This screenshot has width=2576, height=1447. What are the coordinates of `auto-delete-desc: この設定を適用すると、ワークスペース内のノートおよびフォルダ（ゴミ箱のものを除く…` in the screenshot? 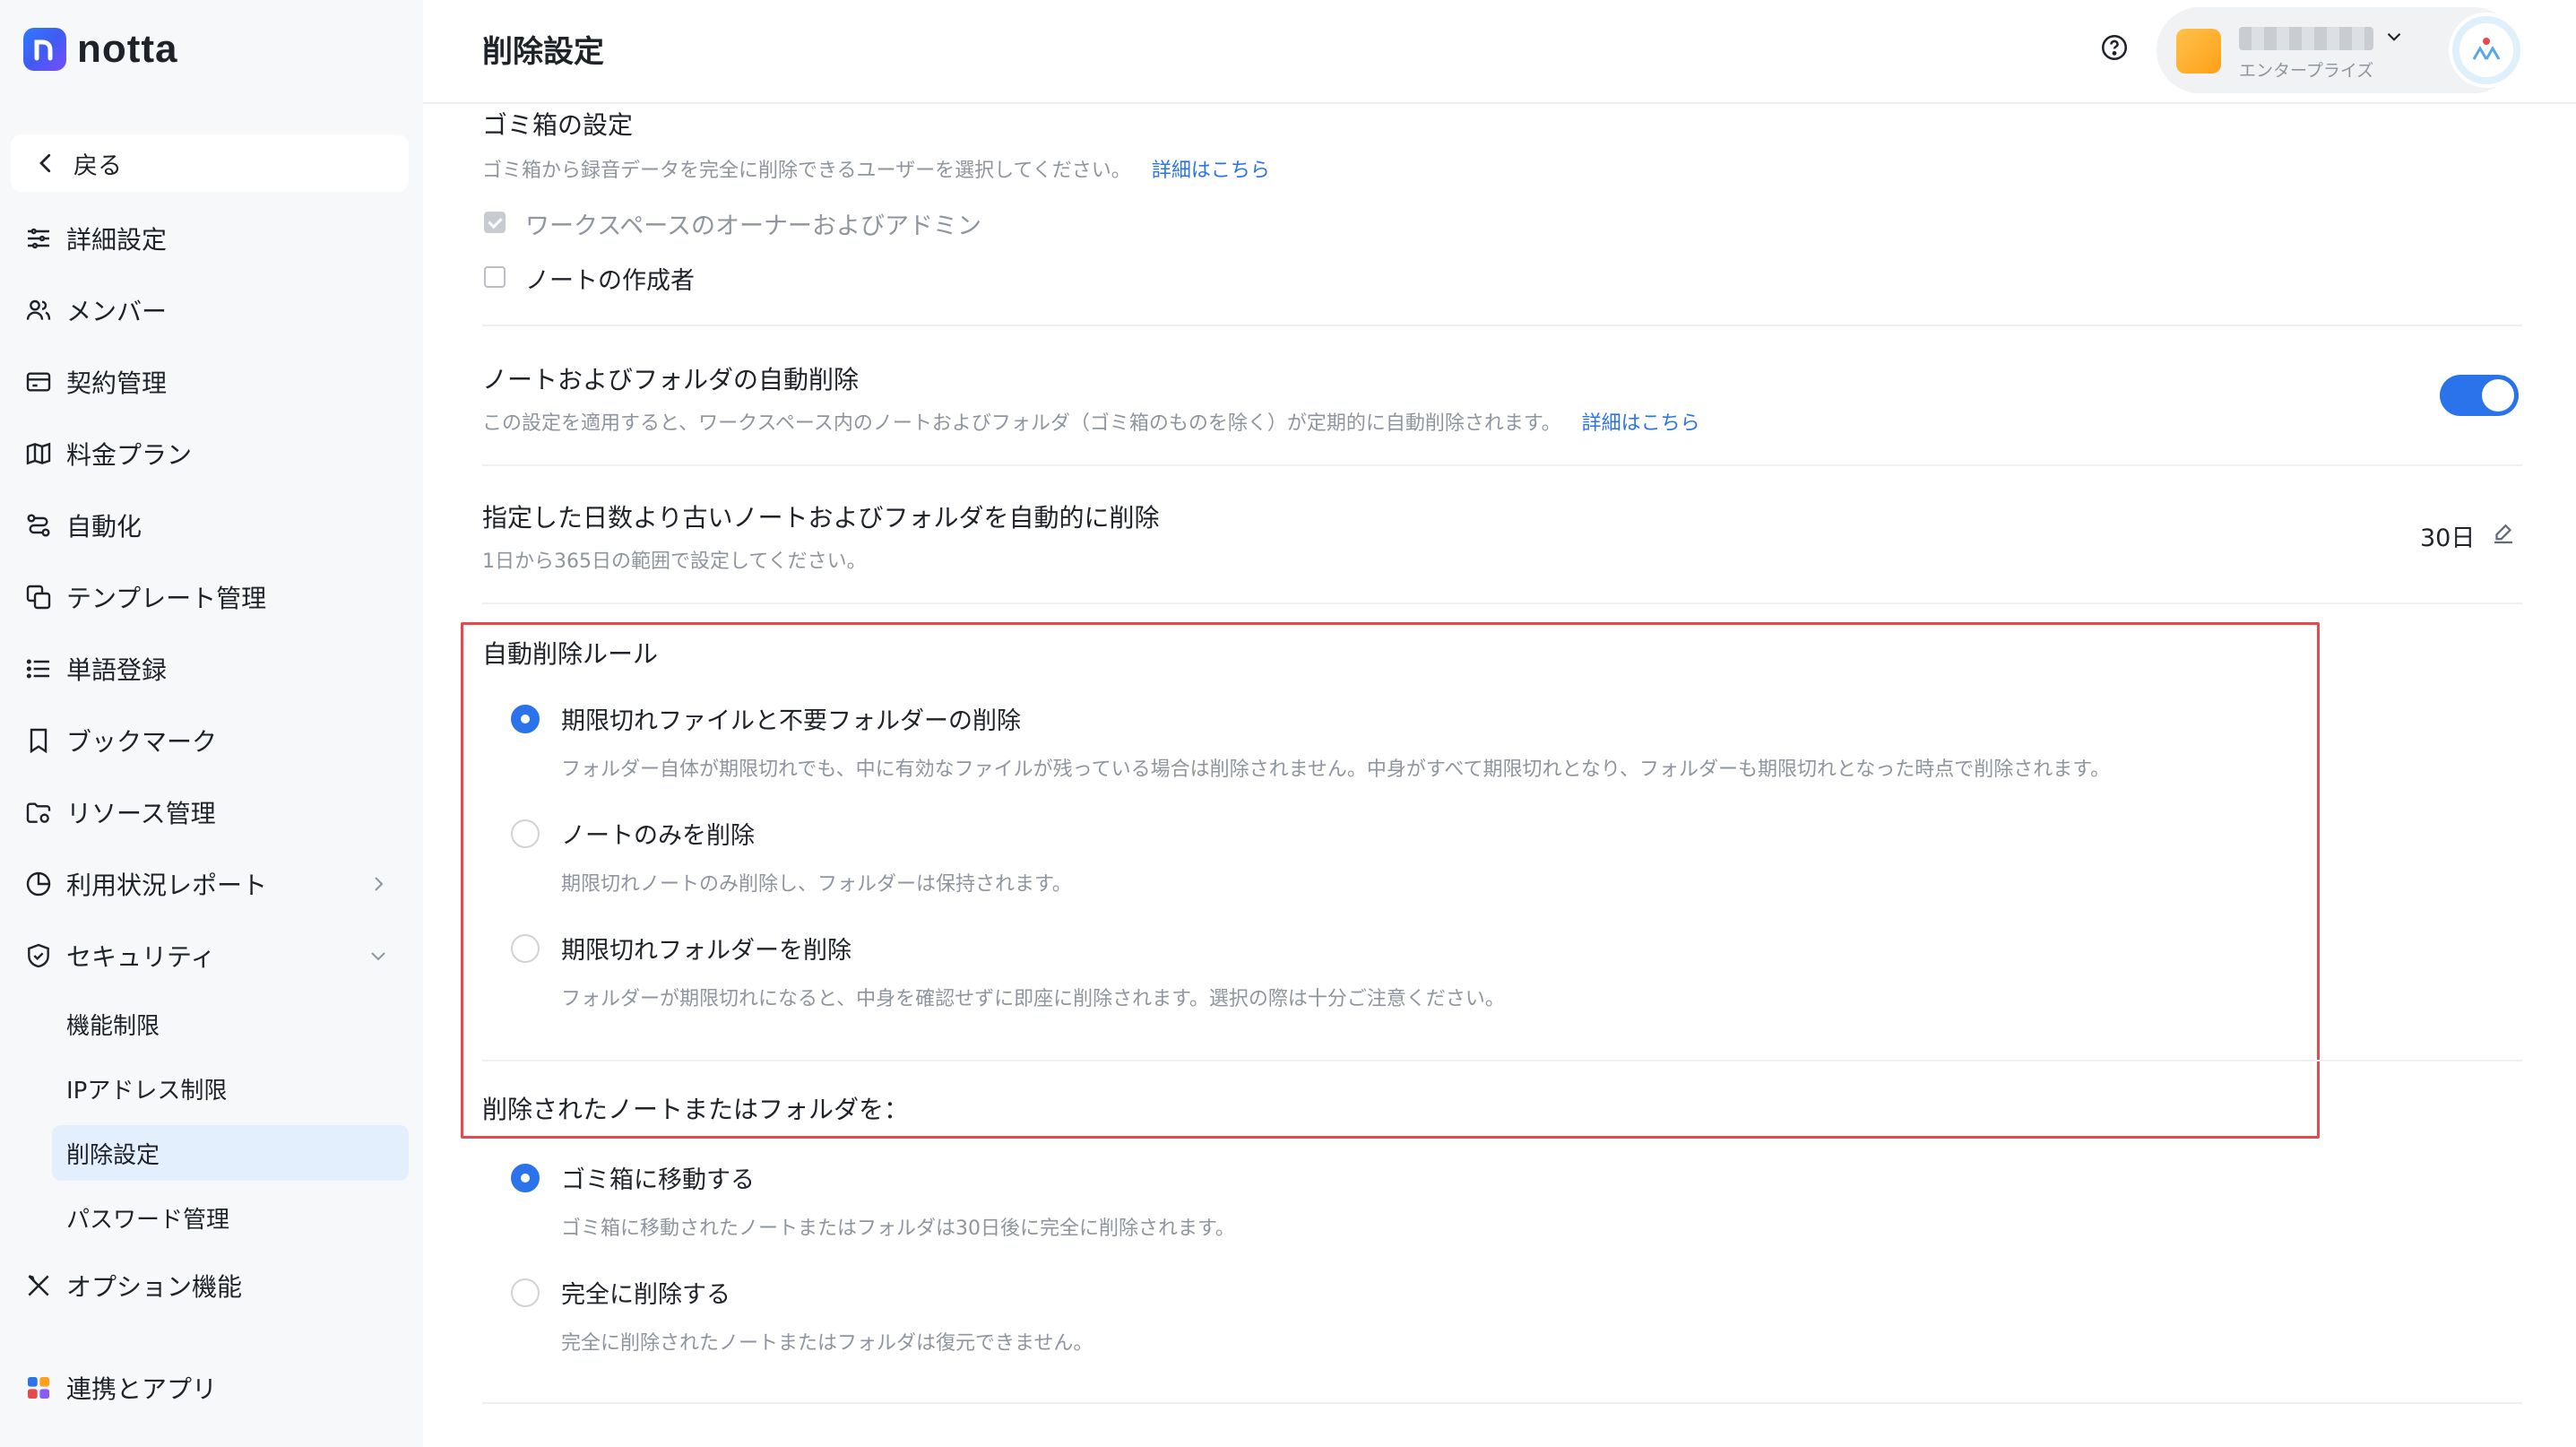 It's located at (1091, 421).